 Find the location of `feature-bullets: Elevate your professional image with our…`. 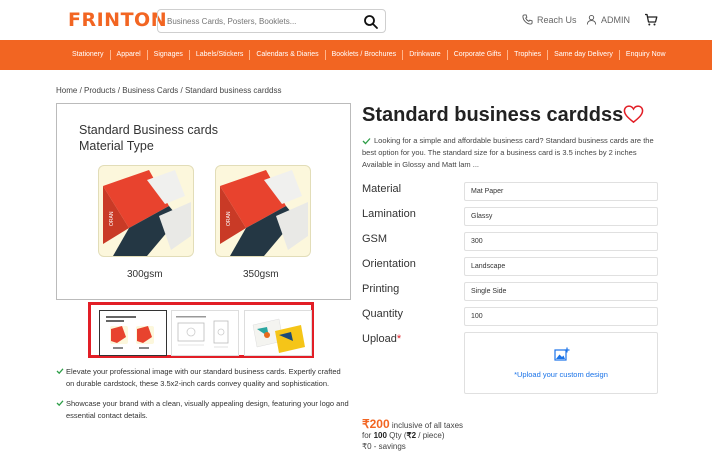

feature-bullets: Elevate your professional image with our… is located at coordinates (203, 398).